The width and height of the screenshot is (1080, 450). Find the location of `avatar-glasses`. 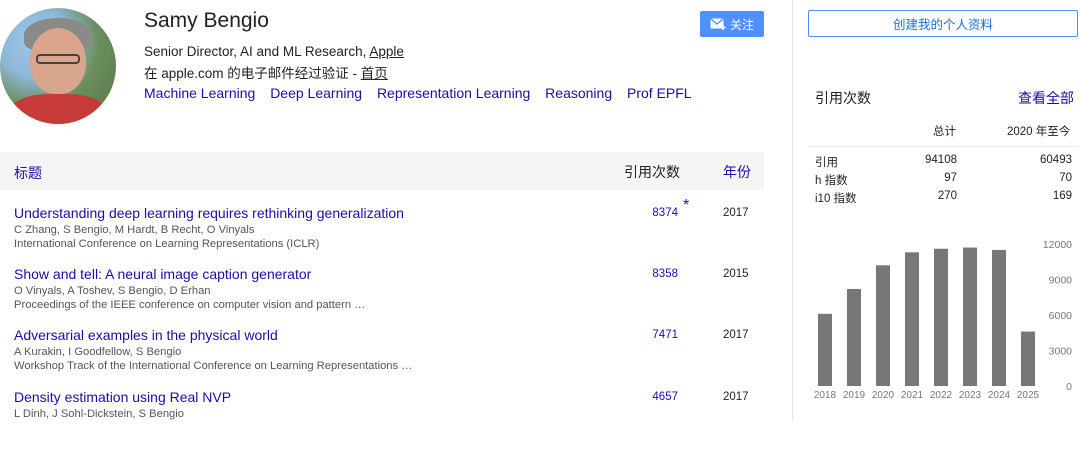

avatar-glasses is located at coordinates (58, 59).